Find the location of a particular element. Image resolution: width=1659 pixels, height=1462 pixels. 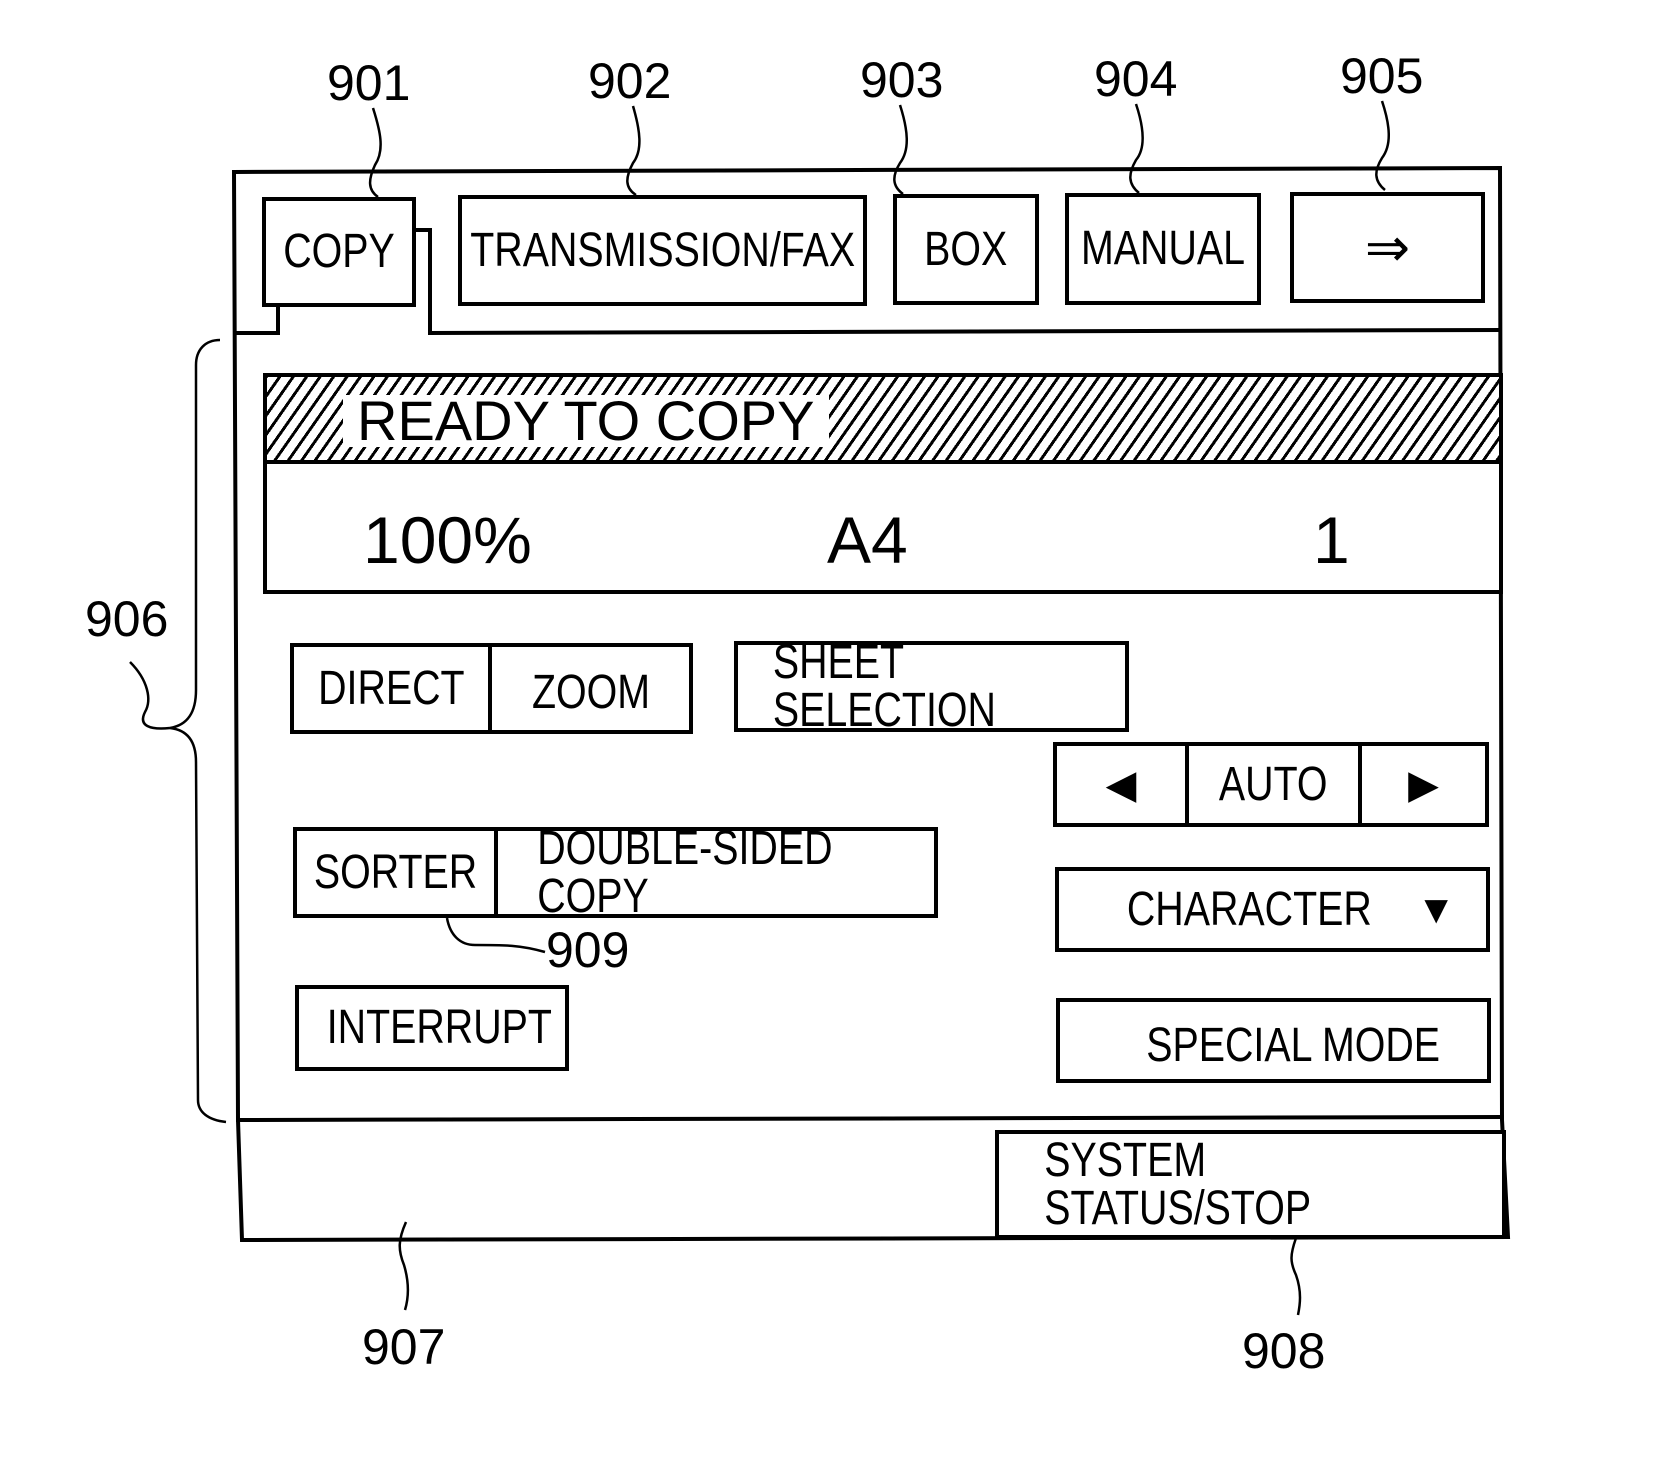

original-type-value: CHARACTER is located at coordinates (1249, 909).